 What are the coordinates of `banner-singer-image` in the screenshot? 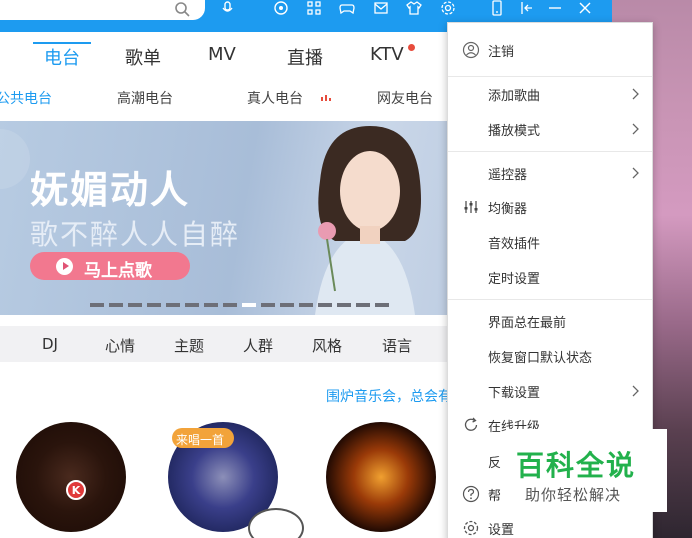 It's located at (368, 220).